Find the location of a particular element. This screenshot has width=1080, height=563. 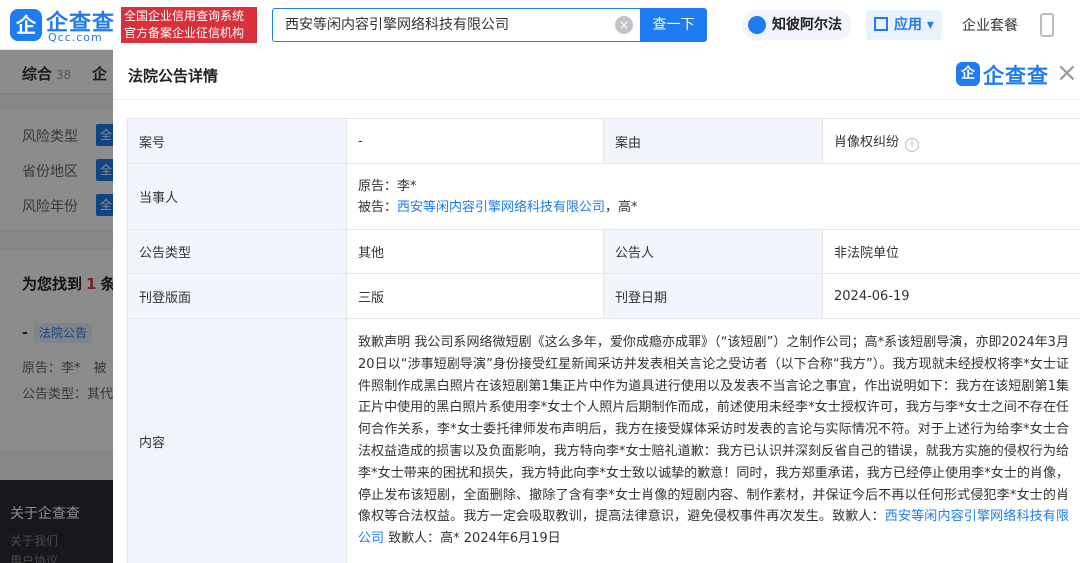

date-label: 刊登日期 is located at coordinates (713, 296).